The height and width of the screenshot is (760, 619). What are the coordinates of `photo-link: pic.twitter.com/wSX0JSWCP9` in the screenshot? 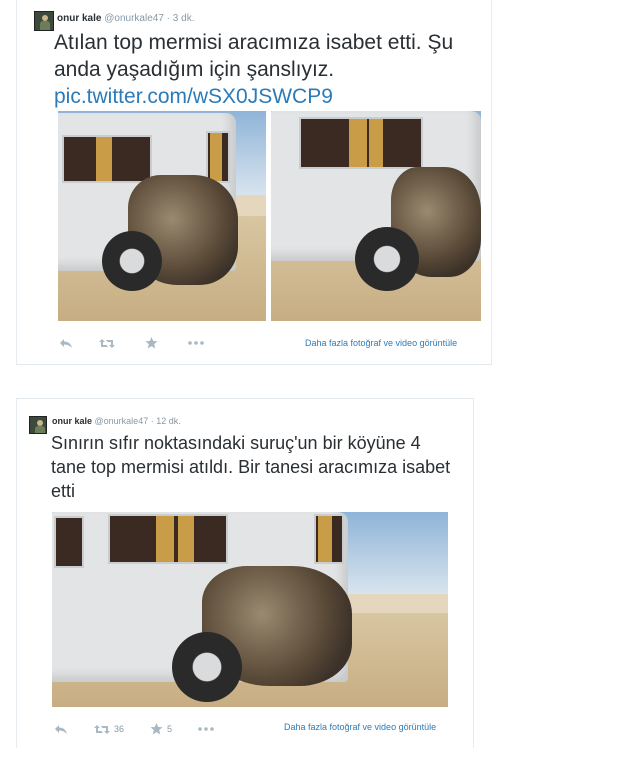 It's located at (193, 96).